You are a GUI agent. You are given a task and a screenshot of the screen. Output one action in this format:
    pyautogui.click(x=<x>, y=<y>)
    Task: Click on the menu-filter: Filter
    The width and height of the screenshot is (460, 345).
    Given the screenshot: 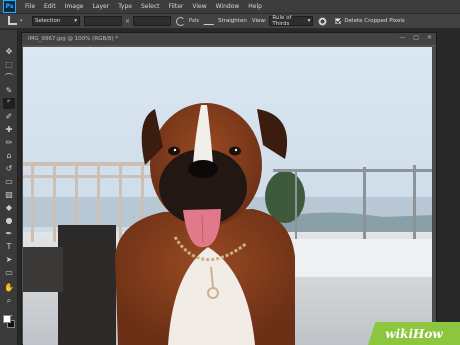 What is the action you would take?
    pyautogui.click(x=176, y=6)
    